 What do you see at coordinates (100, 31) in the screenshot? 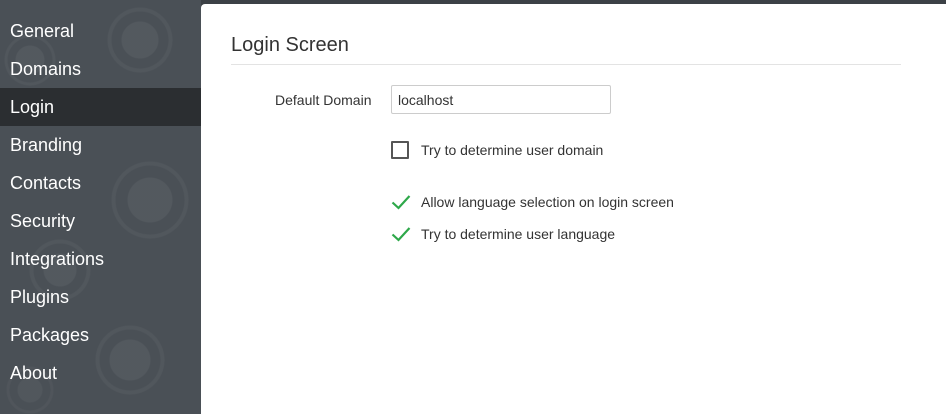
I see `sidebar-item-general: General` at bounding box center [100, 31].